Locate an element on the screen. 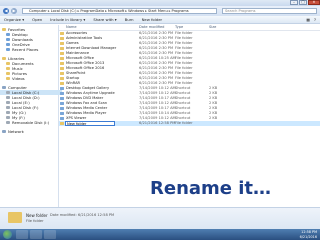 The image size is (320, 240). details-name: New folder is located at coordinates (37, 215).